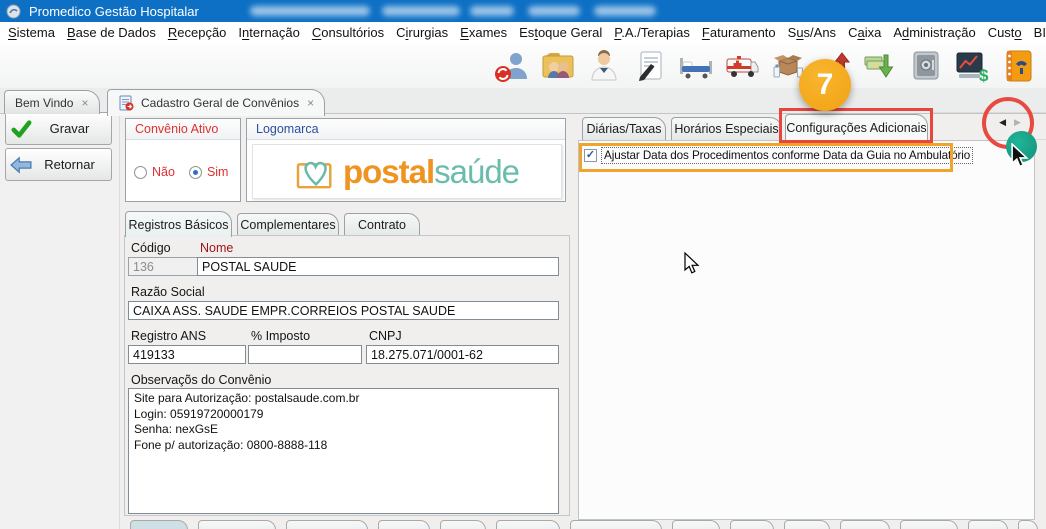 This screenshot has height=529, width=1046. I want to click on convenio-nao-radio, so click(140, 172).